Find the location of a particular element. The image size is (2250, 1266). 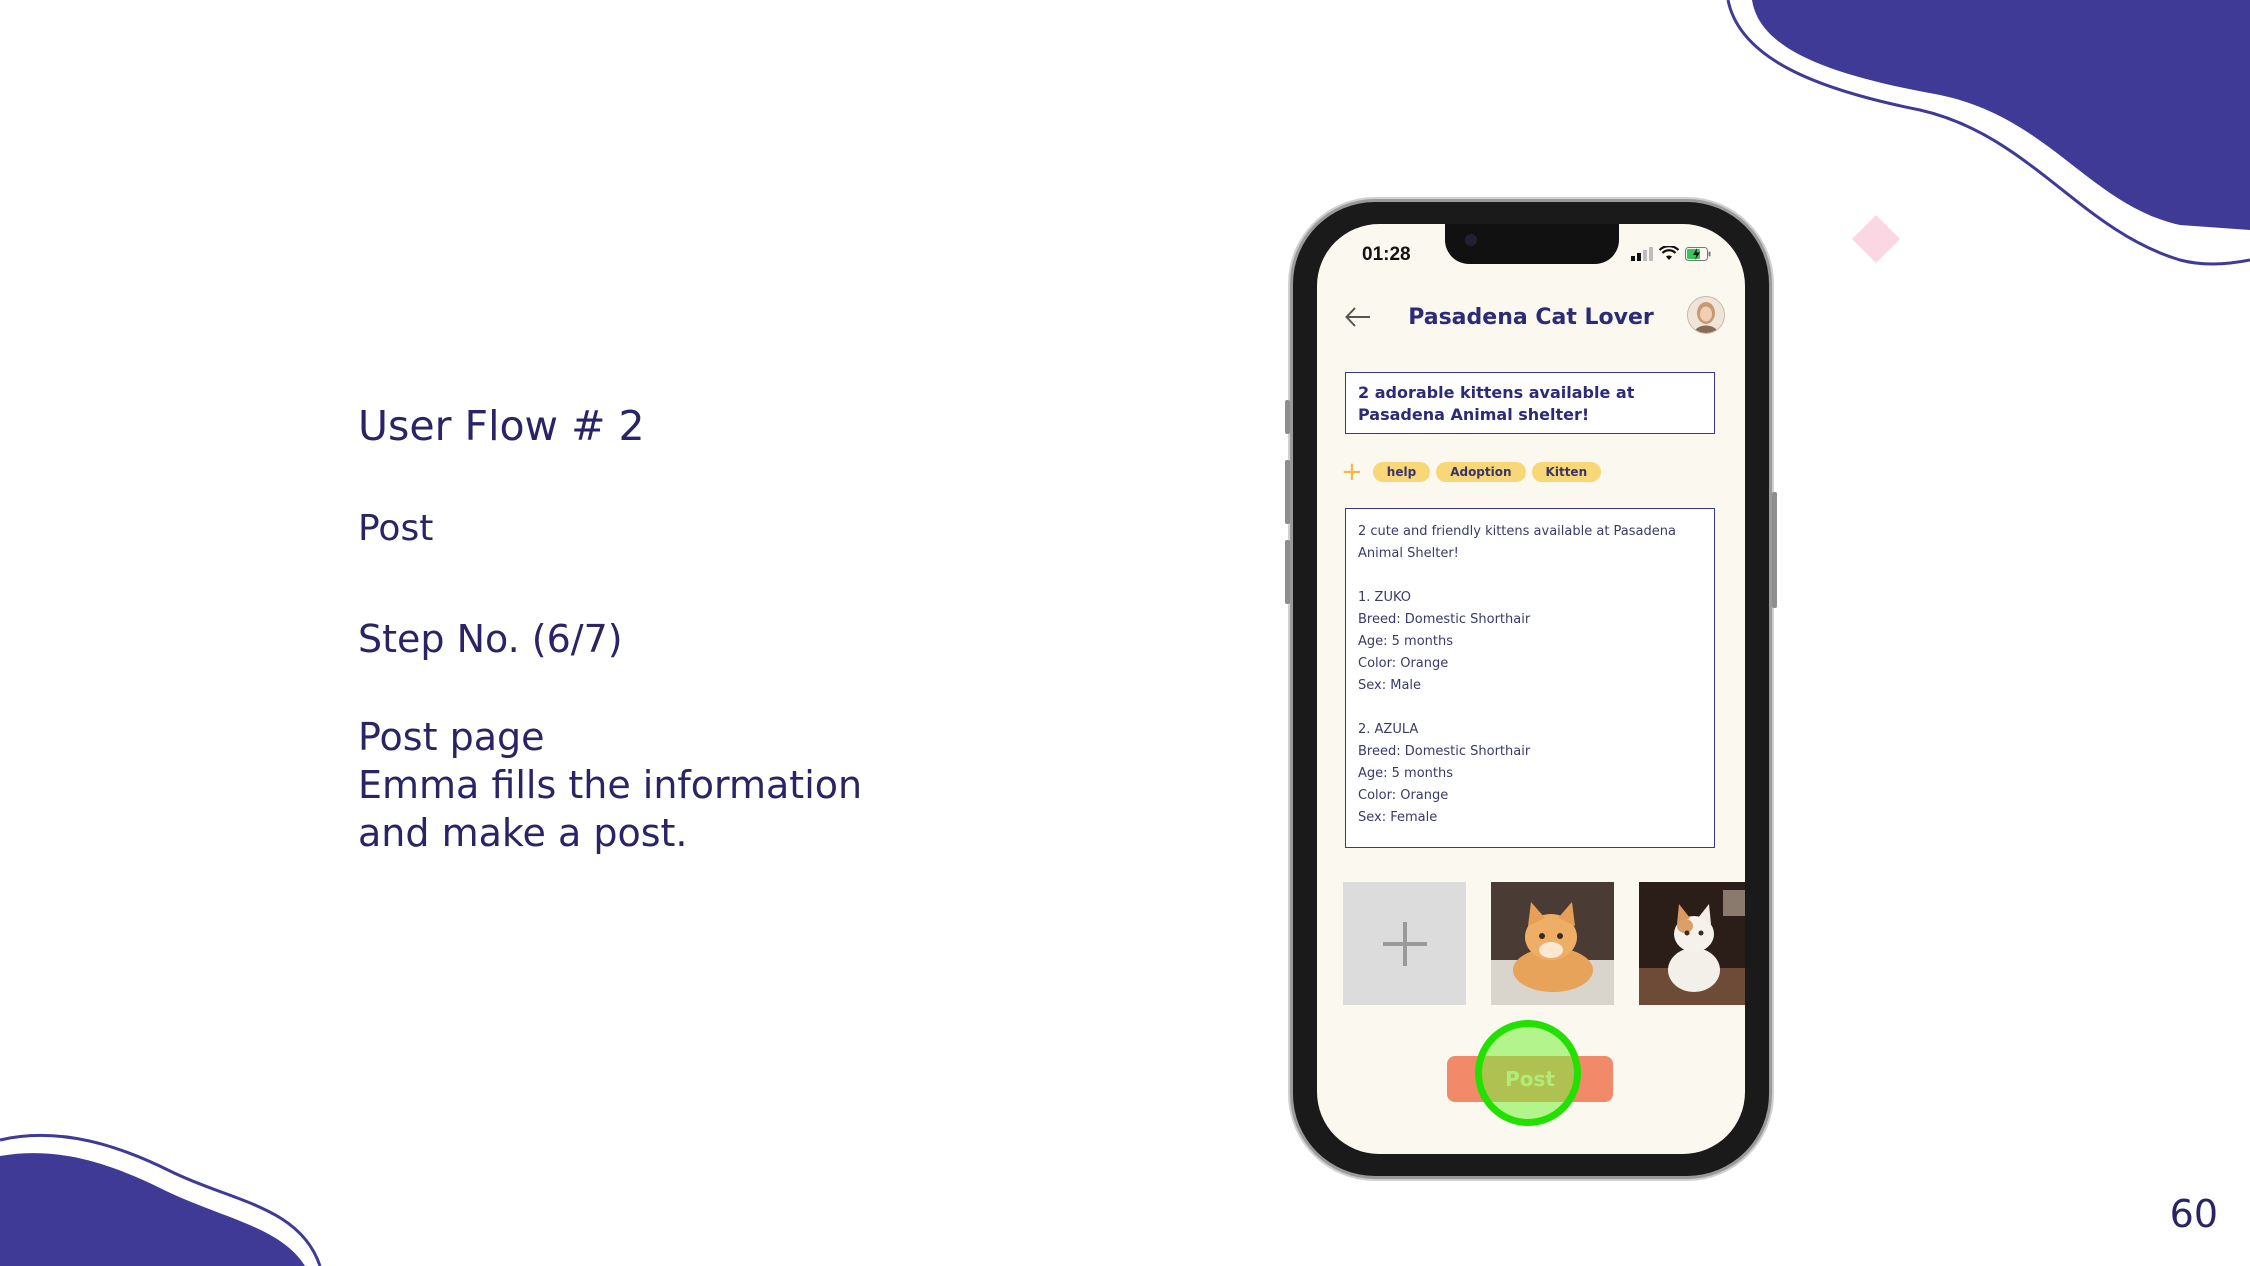

user-avatar is located at coordinates (1706, 315).